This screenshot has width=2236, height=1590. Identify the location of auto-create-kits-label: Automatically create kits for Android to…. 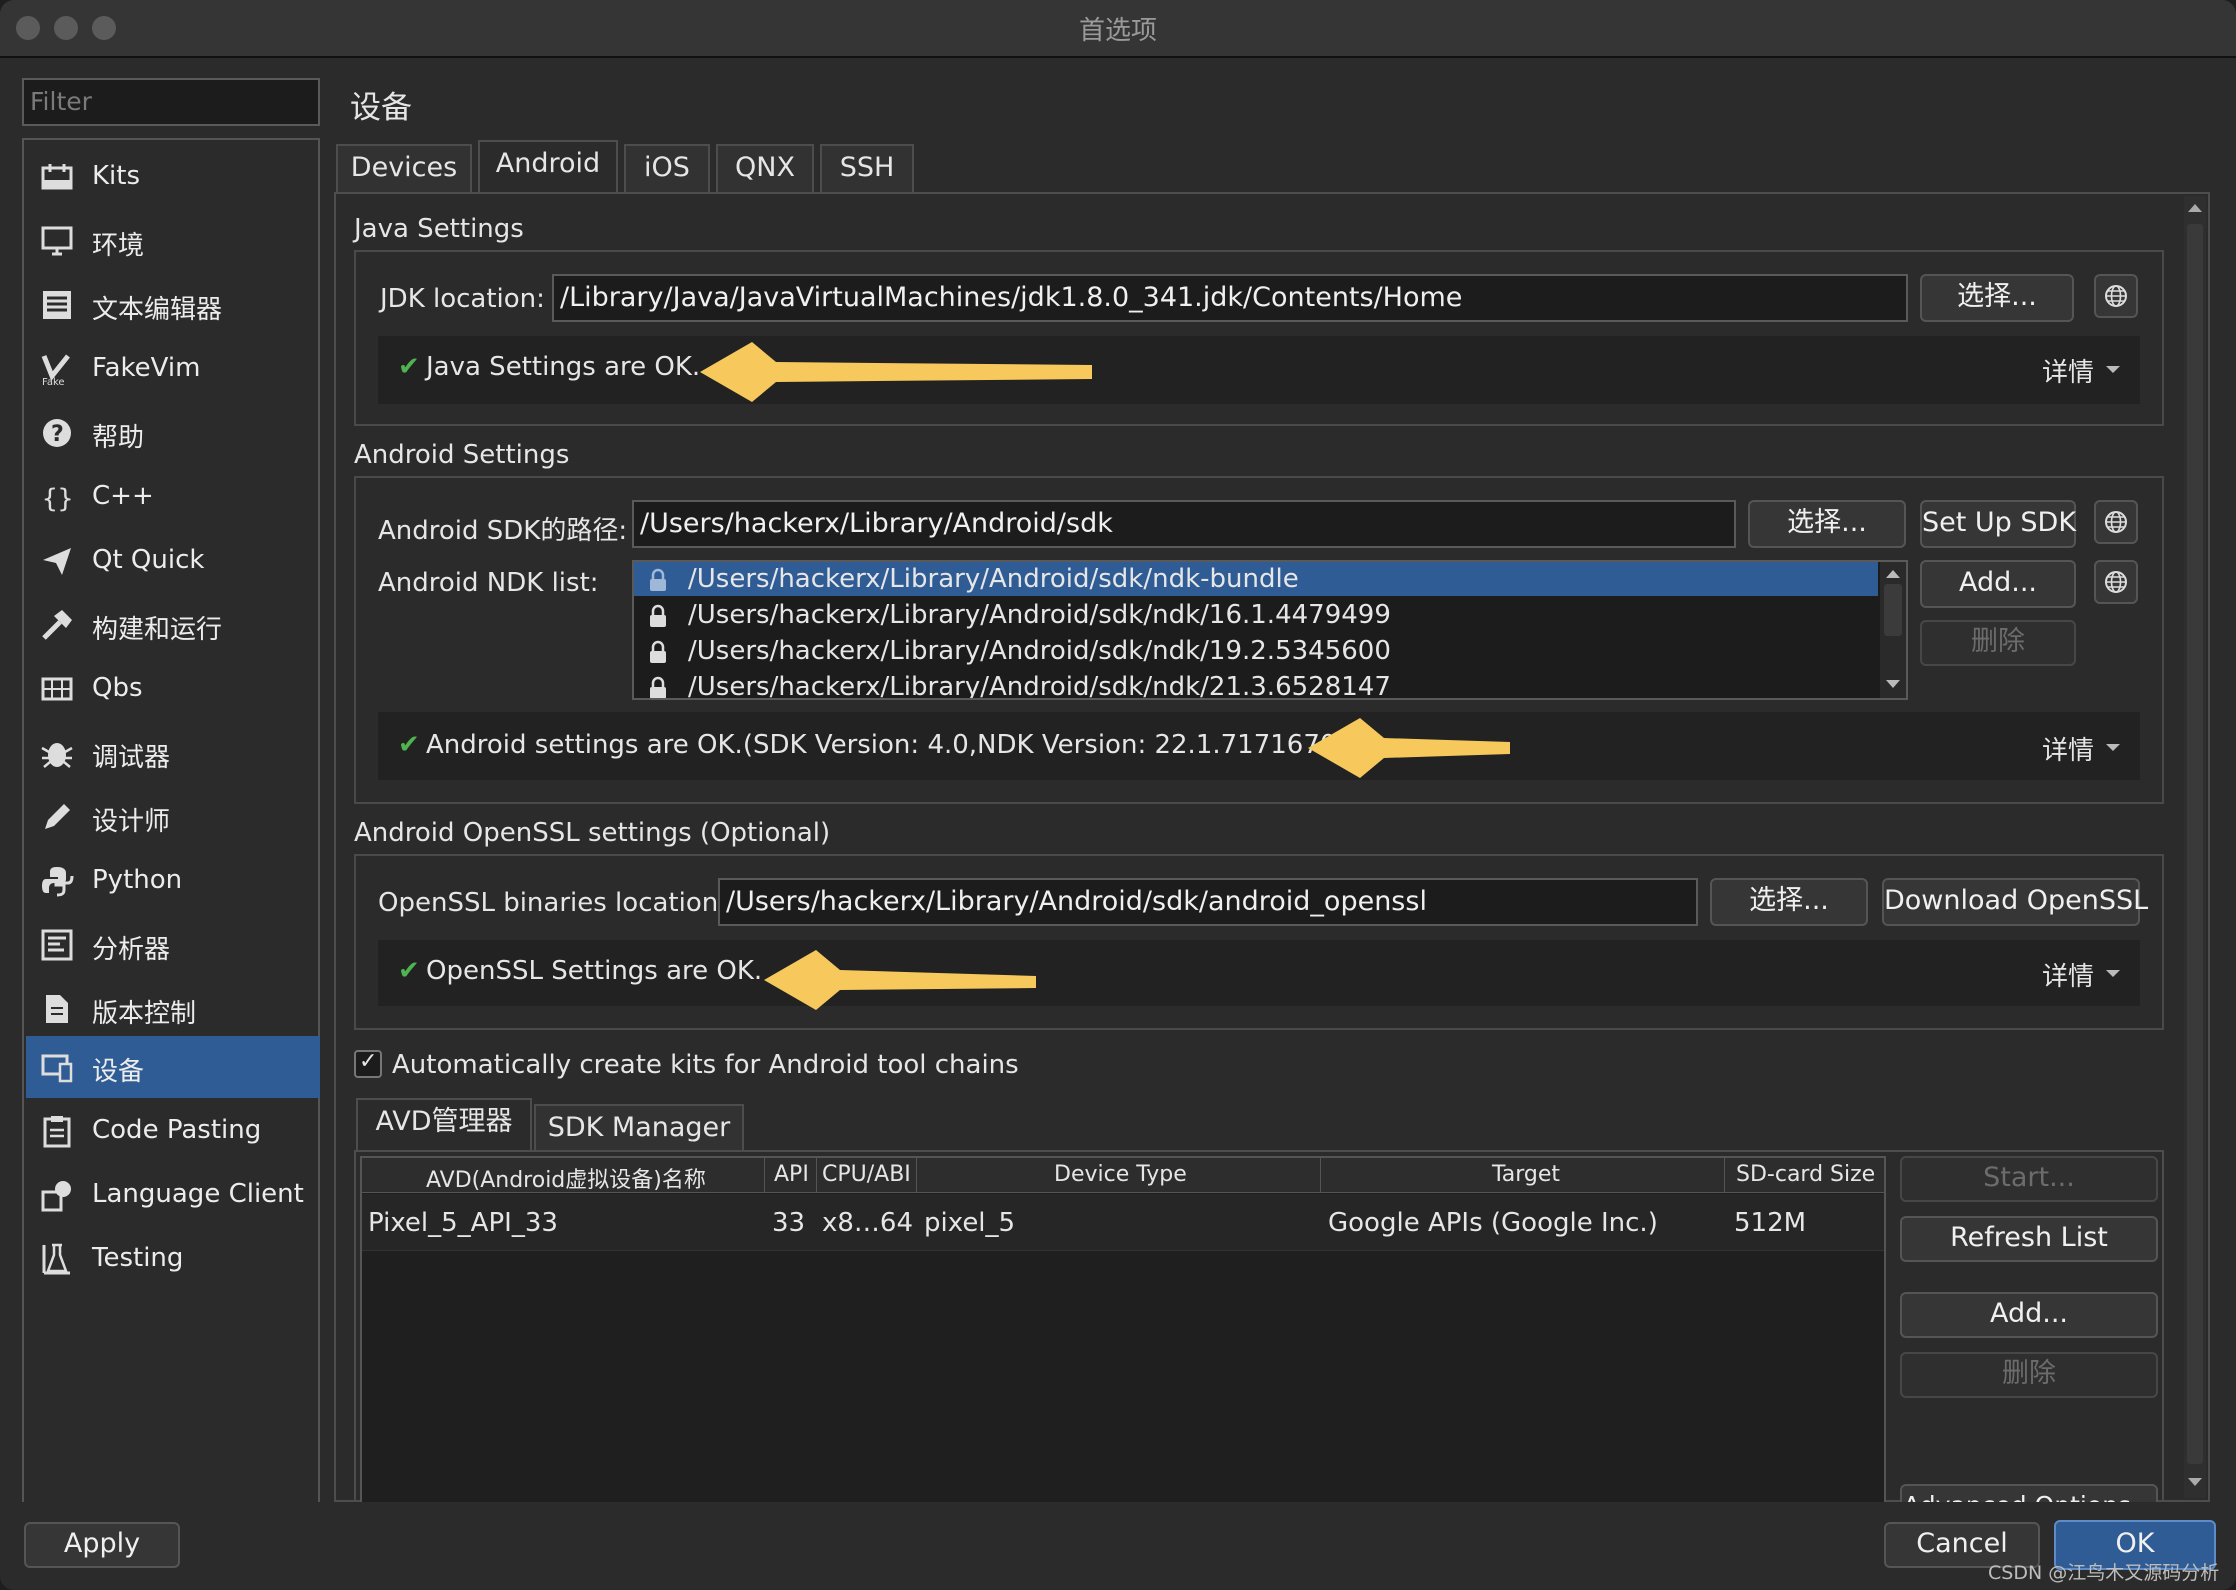
(705, 1065).